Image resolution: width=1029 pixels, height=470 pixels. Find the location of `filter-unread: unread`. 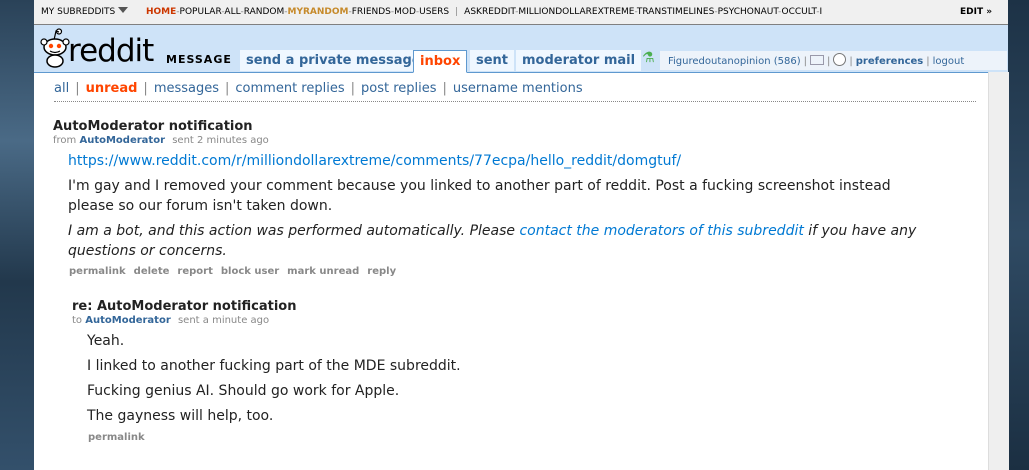

filter-unread: unread is located at coordinates (112, 88).